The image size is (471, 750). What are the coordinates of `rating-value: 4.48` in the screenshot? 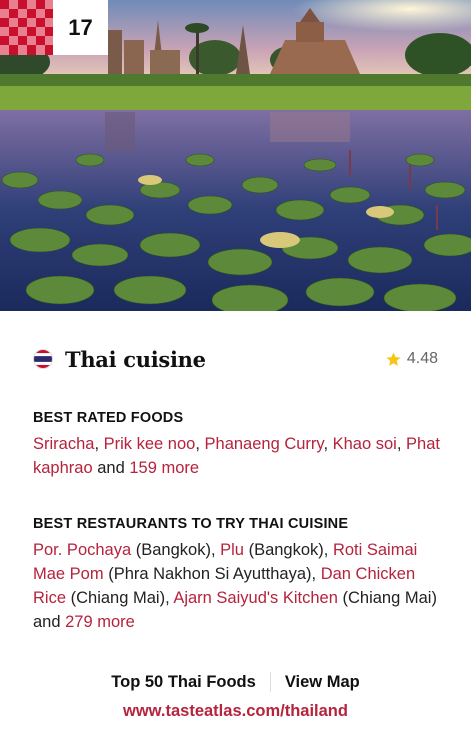 It's located at (422, 358).